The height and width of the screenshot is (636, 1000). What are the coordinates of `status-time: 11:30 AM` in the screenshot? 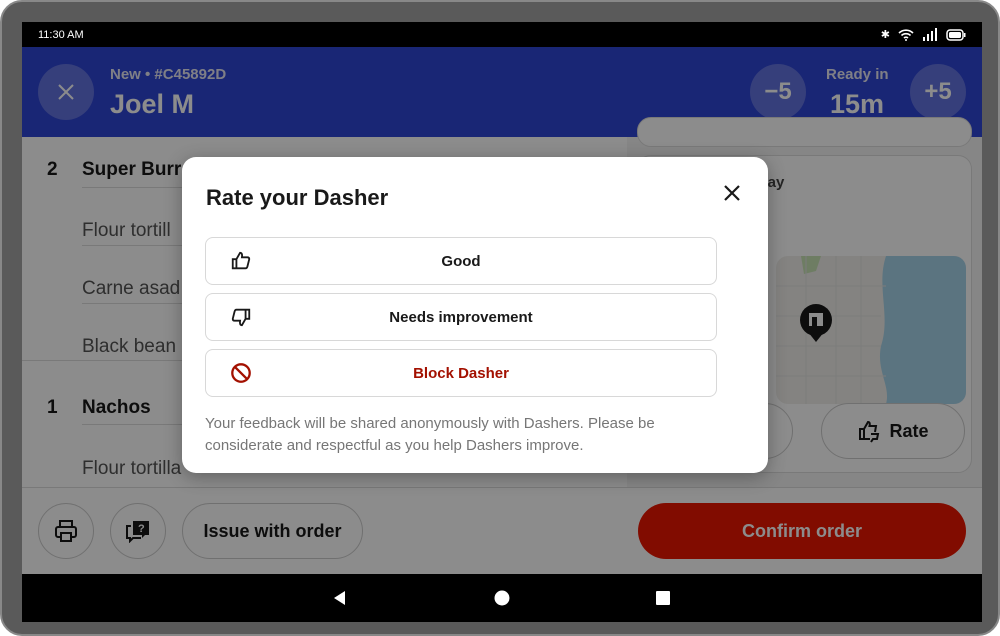 It's located at (61, 34).